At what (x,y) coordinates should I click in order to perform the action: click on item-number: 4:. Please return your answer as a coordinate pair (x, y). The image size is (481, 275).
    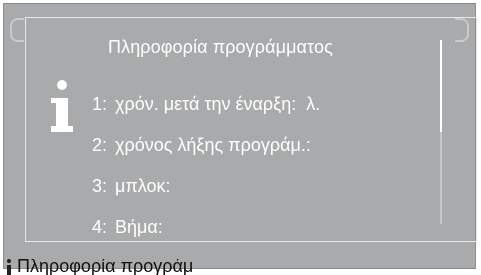
    Looking at the image, I should click on (100, 227).